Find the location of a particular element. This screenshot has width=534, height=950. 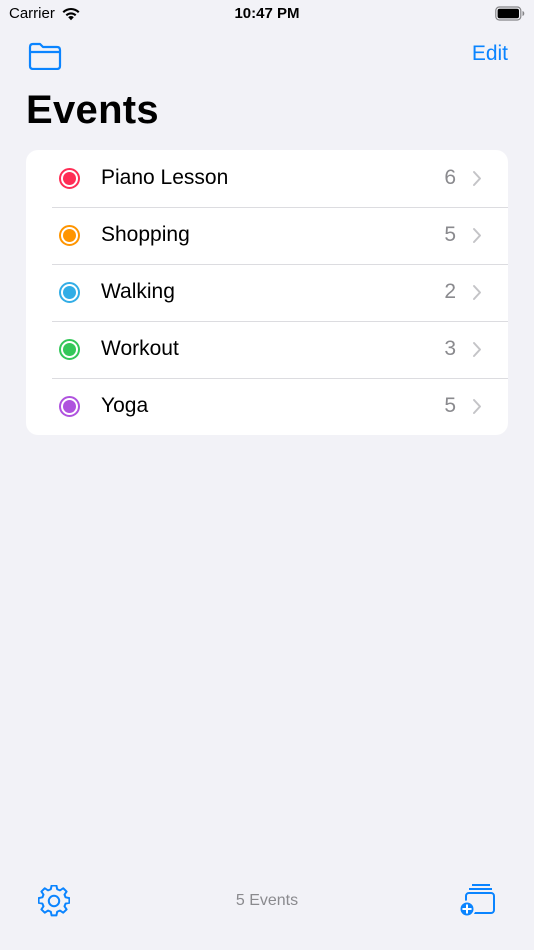

events-count-label: 5 Events is located at coordinates (267, 900).